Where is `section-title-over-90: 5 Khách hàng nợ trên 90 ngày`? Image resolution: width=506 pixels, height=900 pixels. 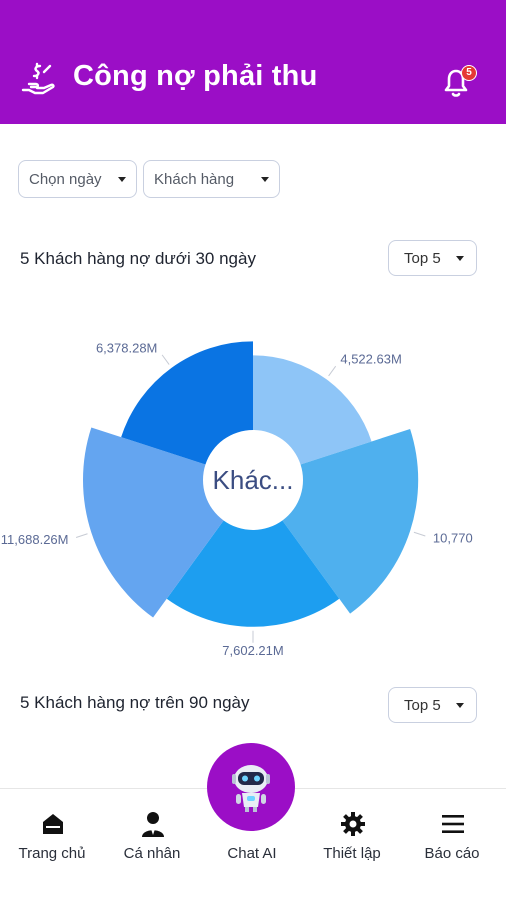
section-title-over-90: 5 Khách hàng nợ trên 90 ngày is located at coordinates (135, 702).